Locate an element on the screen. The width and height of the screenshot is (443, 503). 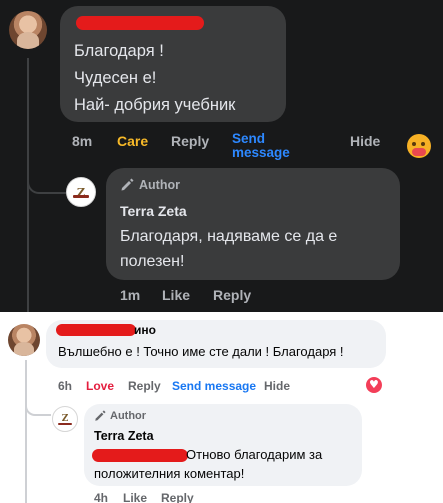
thread-line is located at coordinates (26, 431).